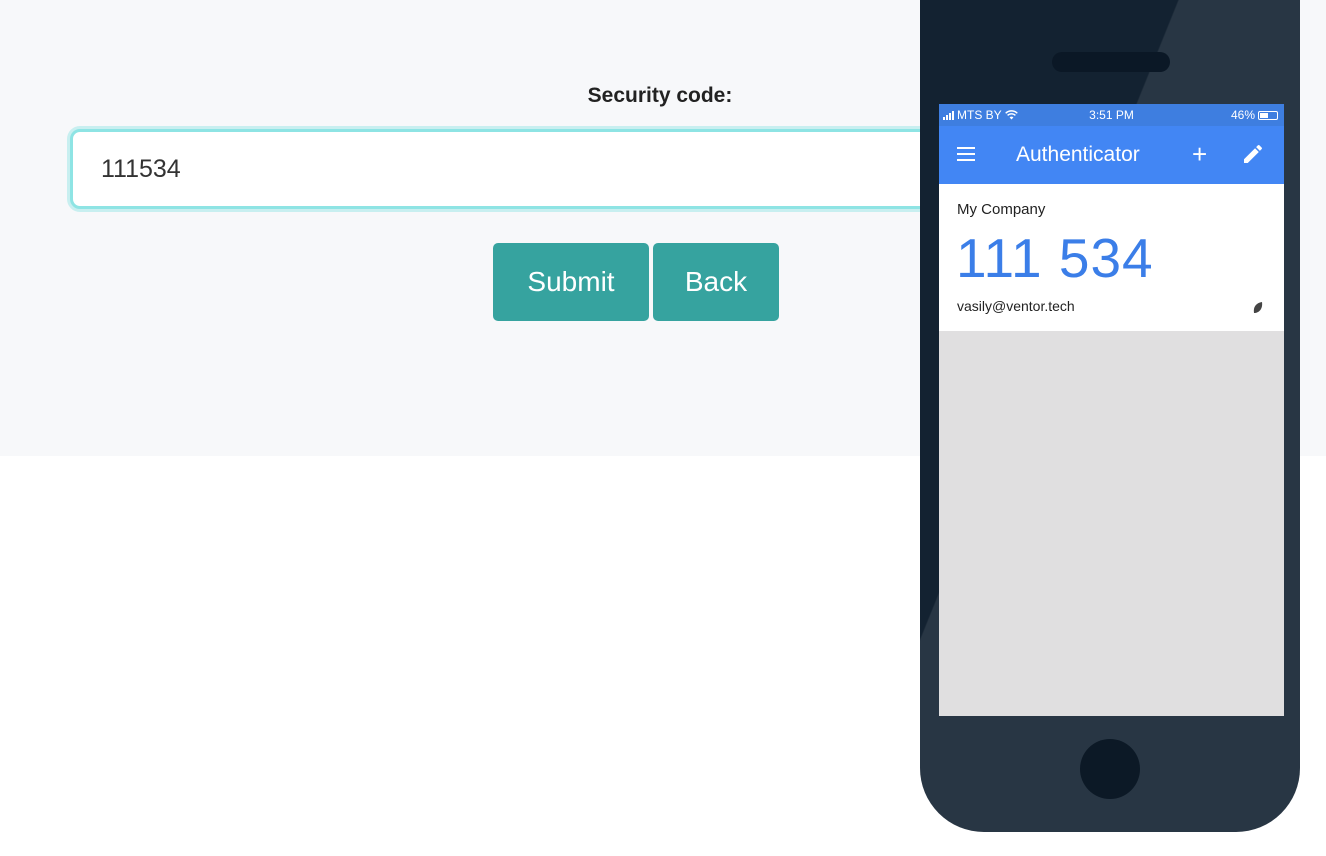  What do you see at coordinates (1078, 154) in the screenshot?
I see `app-title: Authenticator` at bounding box center [1078, 154].